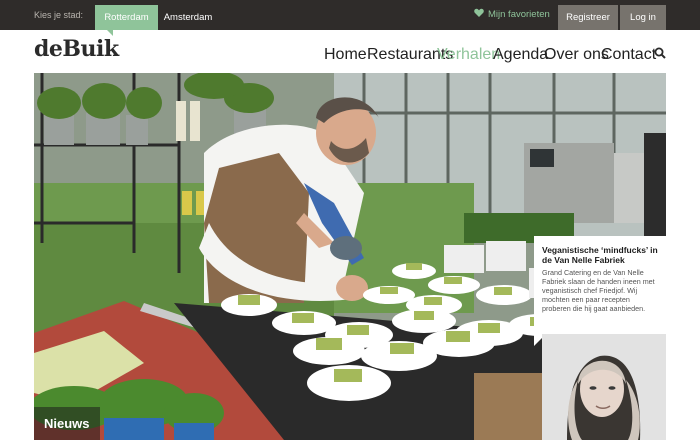 The image size is (700, 440). What do you see at coordinates (59, 15) in the screenshot?
I see `city-selector-label: Kies je stad:` at bounding box center [59, 15].